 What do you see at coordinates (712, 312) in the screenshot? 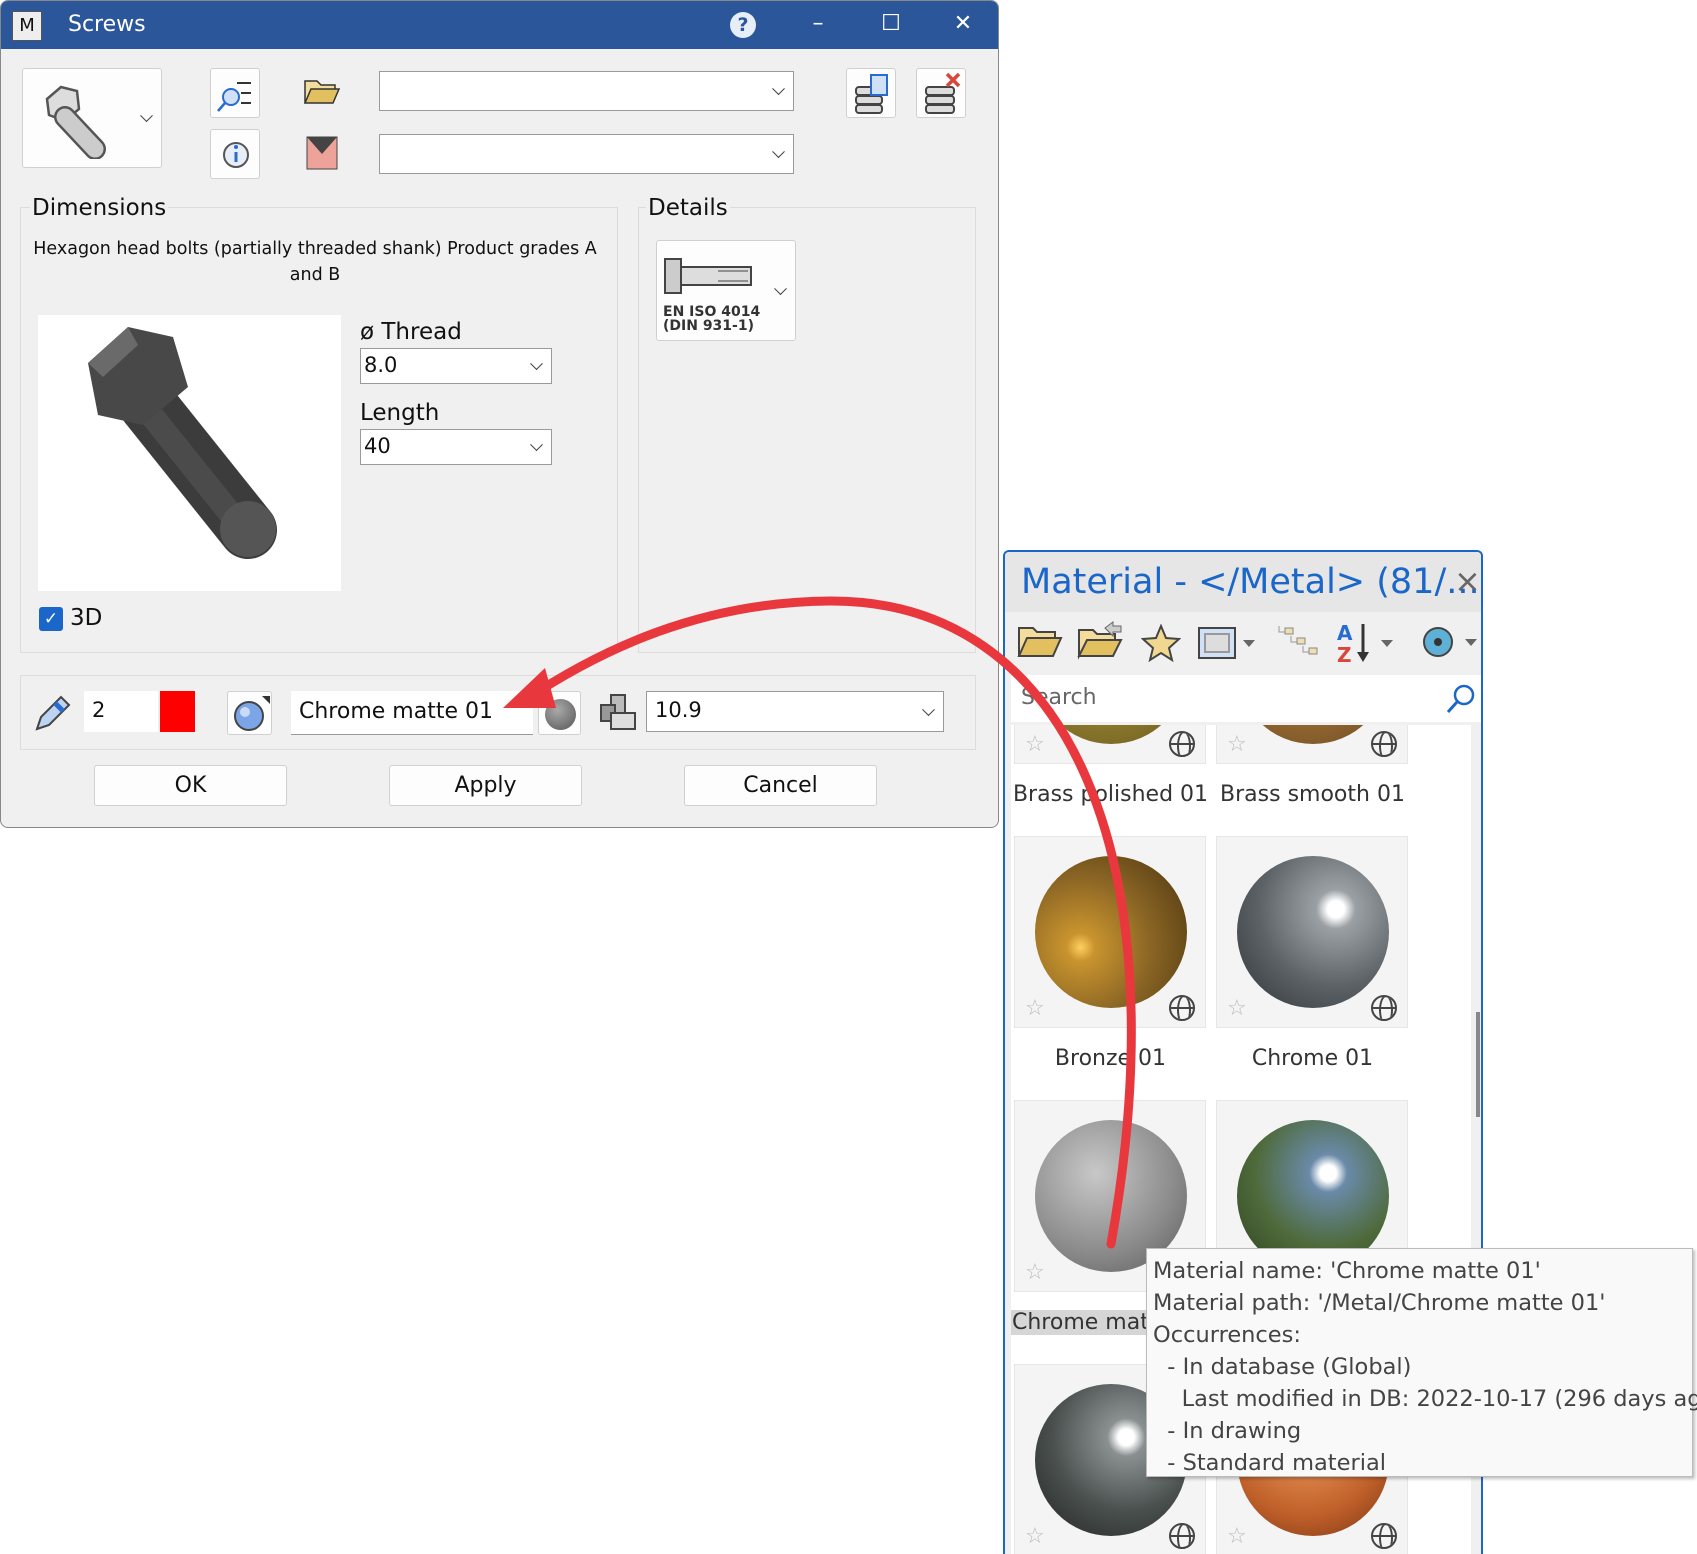
I see `standard-line1: EN ISO 4014` at bounding box center [712, 312].